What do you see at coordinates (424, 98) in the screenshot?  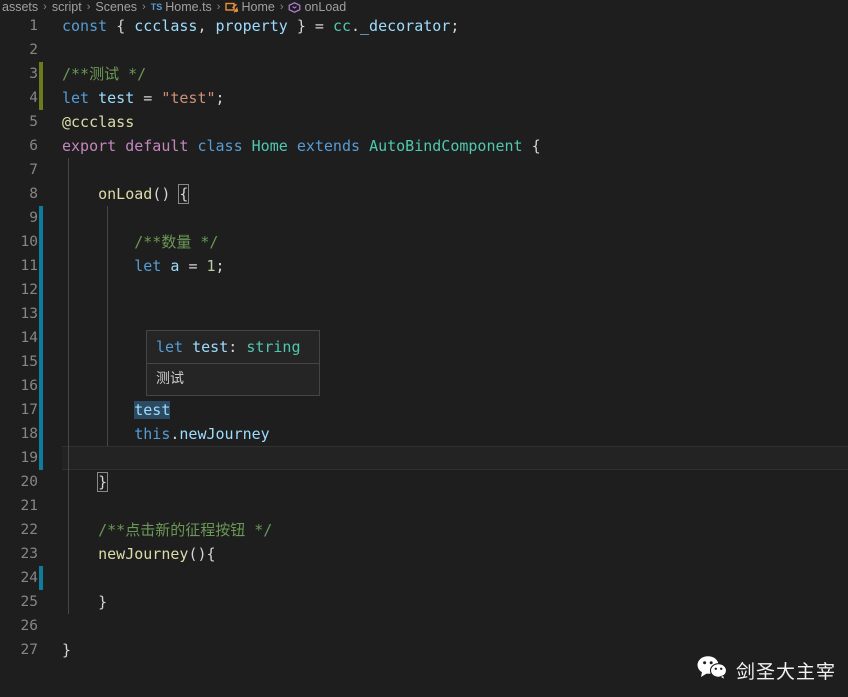 I see `code-line: 4 let test = "test";` at bounding box center [424, 98].